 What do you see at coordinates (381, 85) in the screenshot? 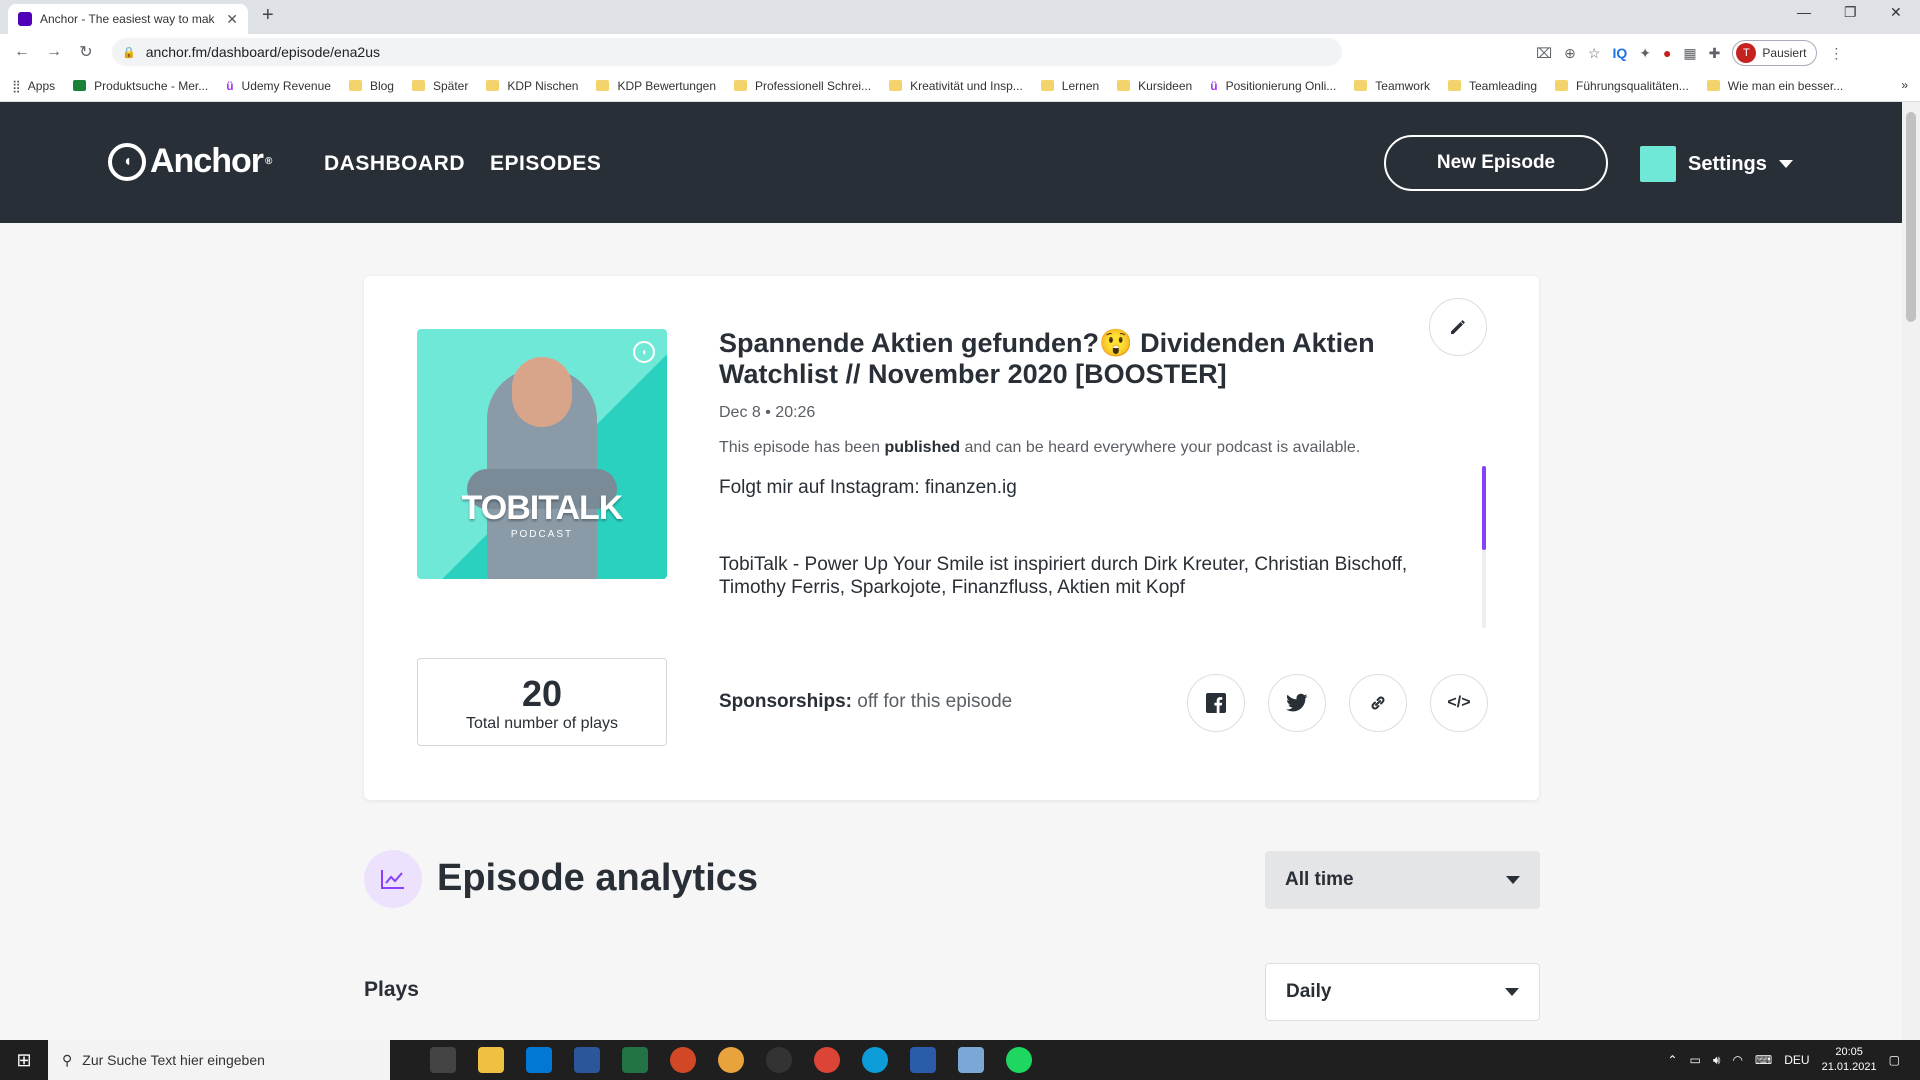
I see `bookmark-label: Blog` at bounding box center [381, 85].